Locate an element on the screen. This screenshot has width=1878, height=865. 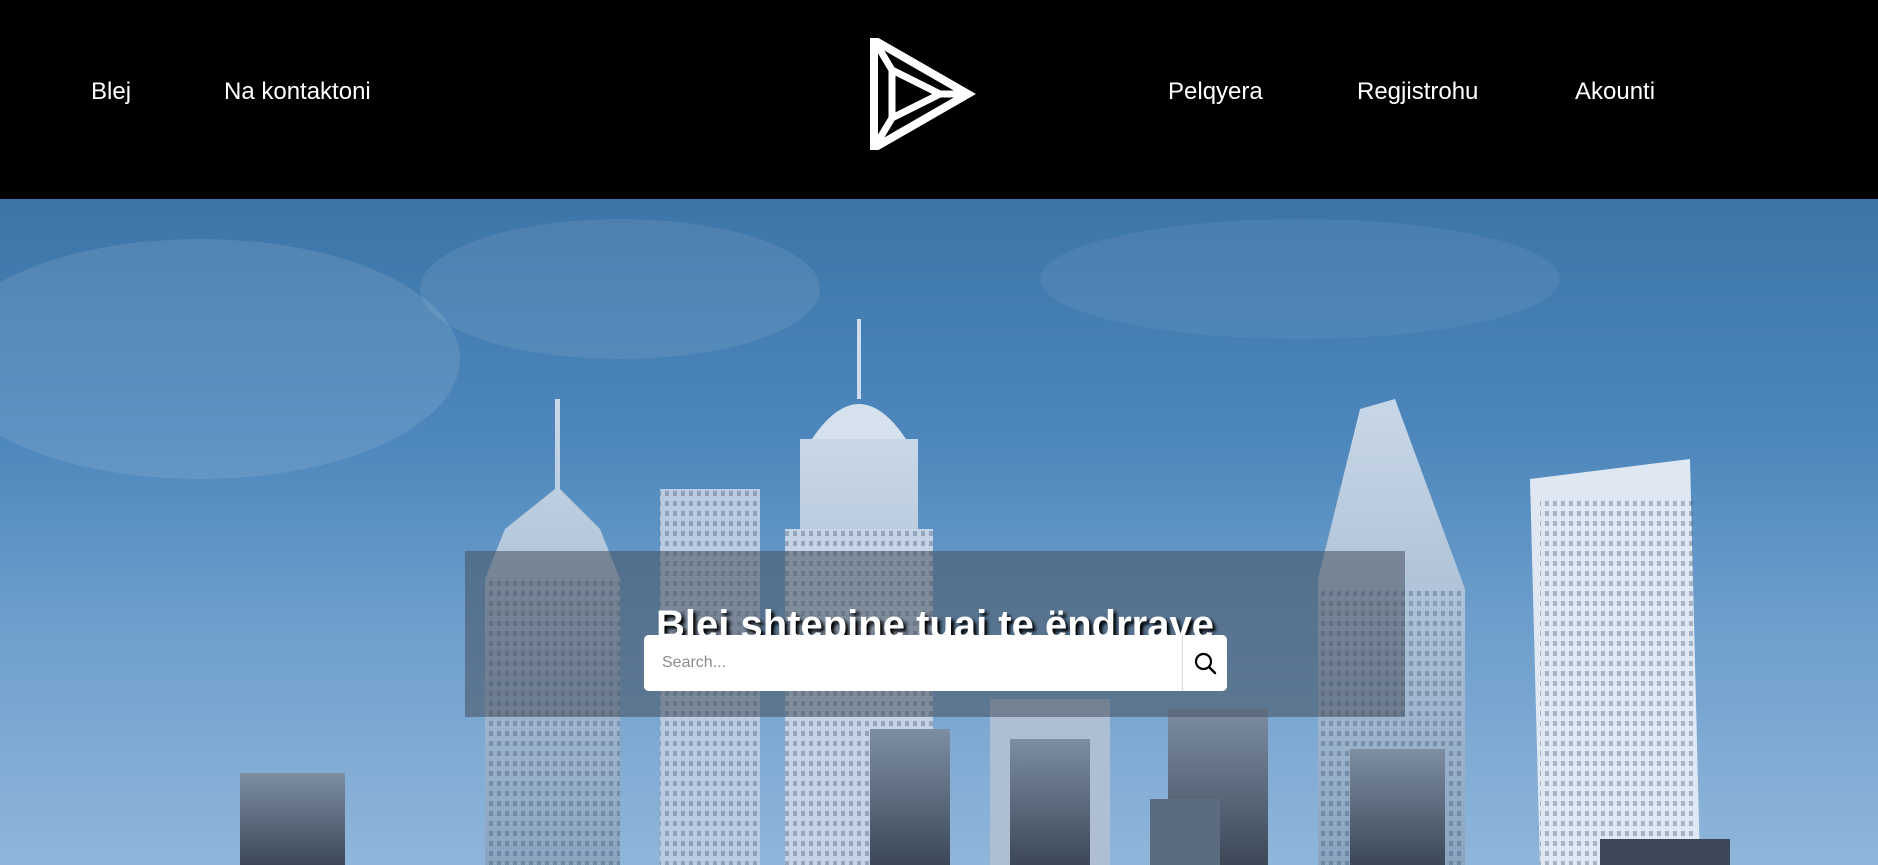
search-button is located at coordinates (1204, 663).